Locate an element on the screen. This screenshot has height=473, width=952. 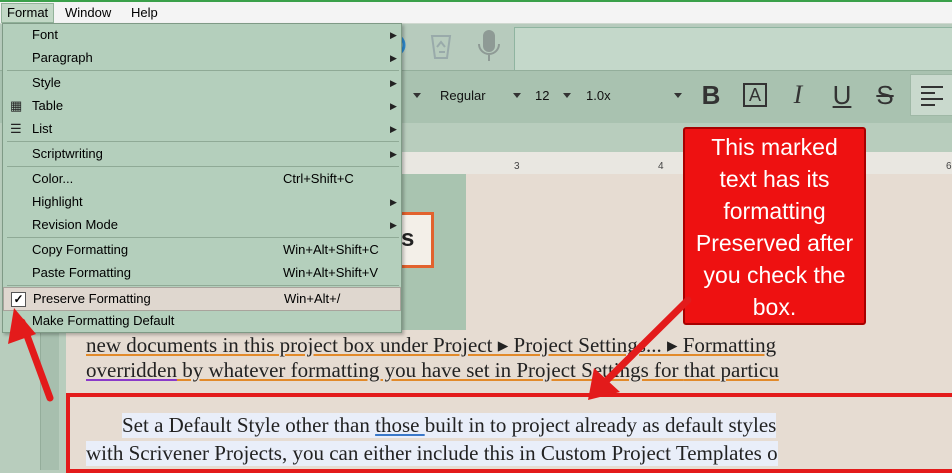
menu-item-shortcut: Ctrl+Shift+C is located at coordinates (318, 178).